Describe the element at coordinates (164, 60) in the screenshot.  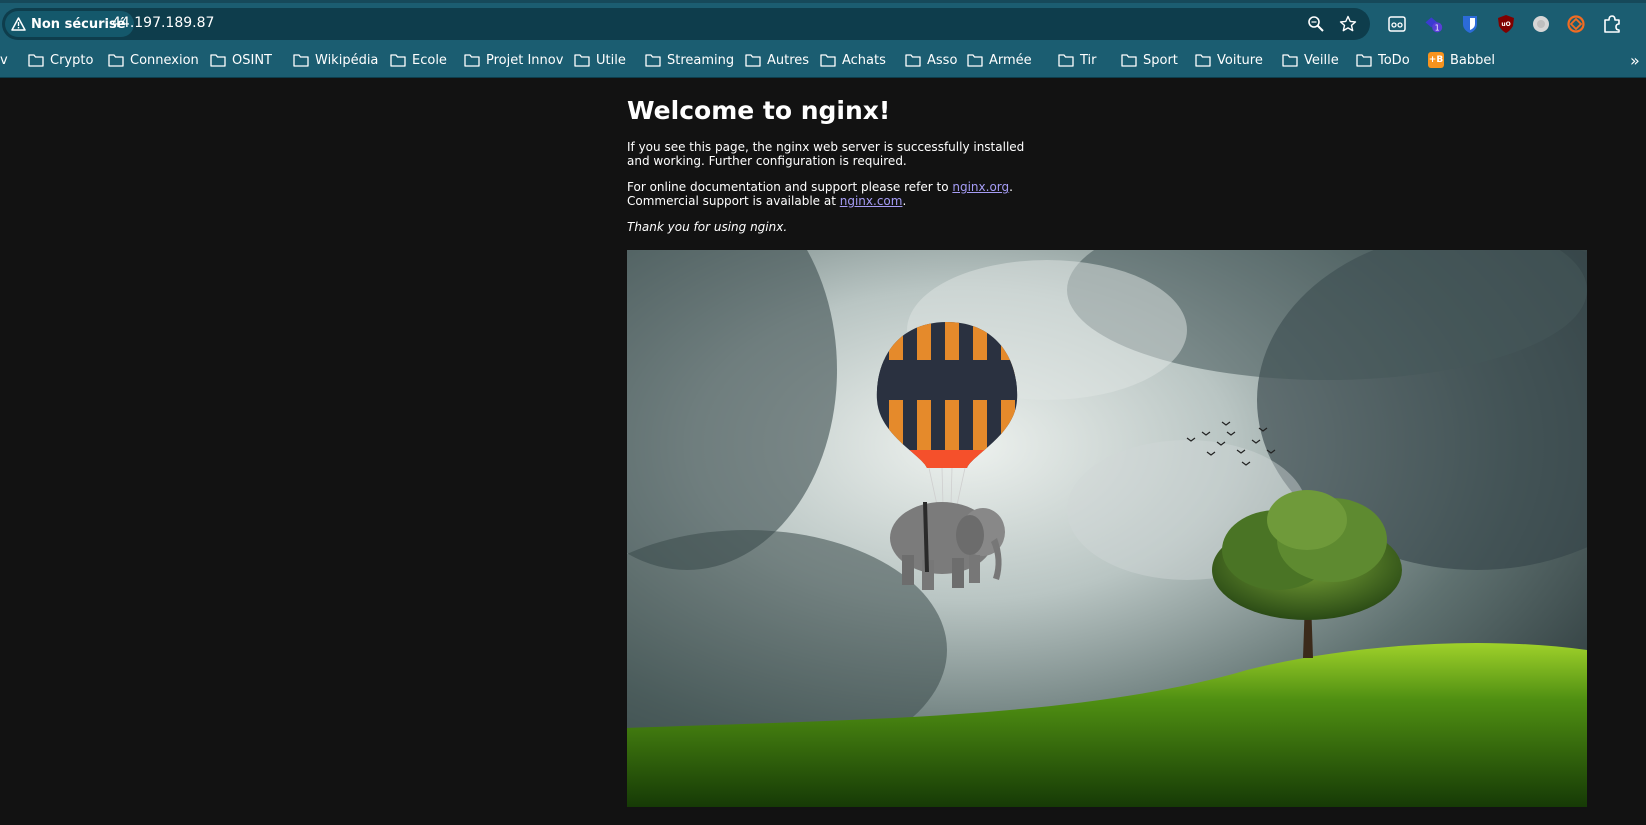
I see `bookmark-label: Connexion` at that location.